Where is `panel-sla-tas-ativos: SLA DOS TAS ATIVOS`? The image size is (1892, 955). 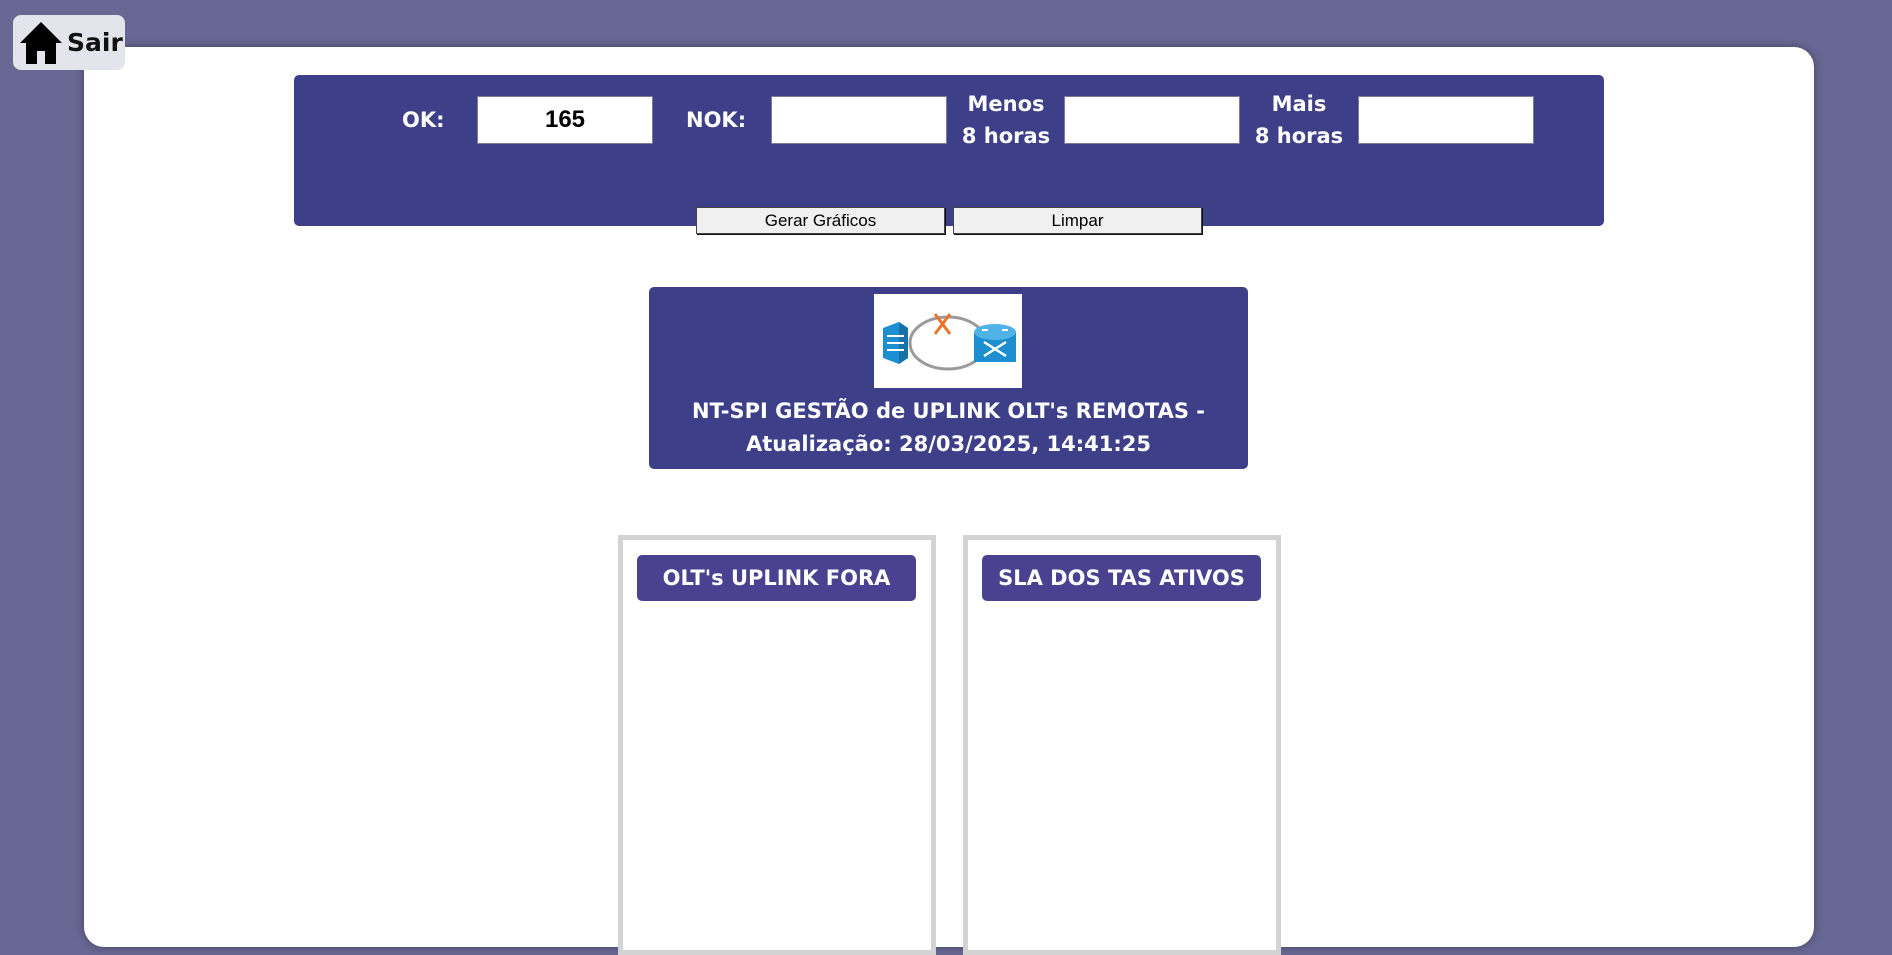 panel-sla-tas-ativos: SLA DOS TAS ATIVOS is located at coordinates (1122, 745).